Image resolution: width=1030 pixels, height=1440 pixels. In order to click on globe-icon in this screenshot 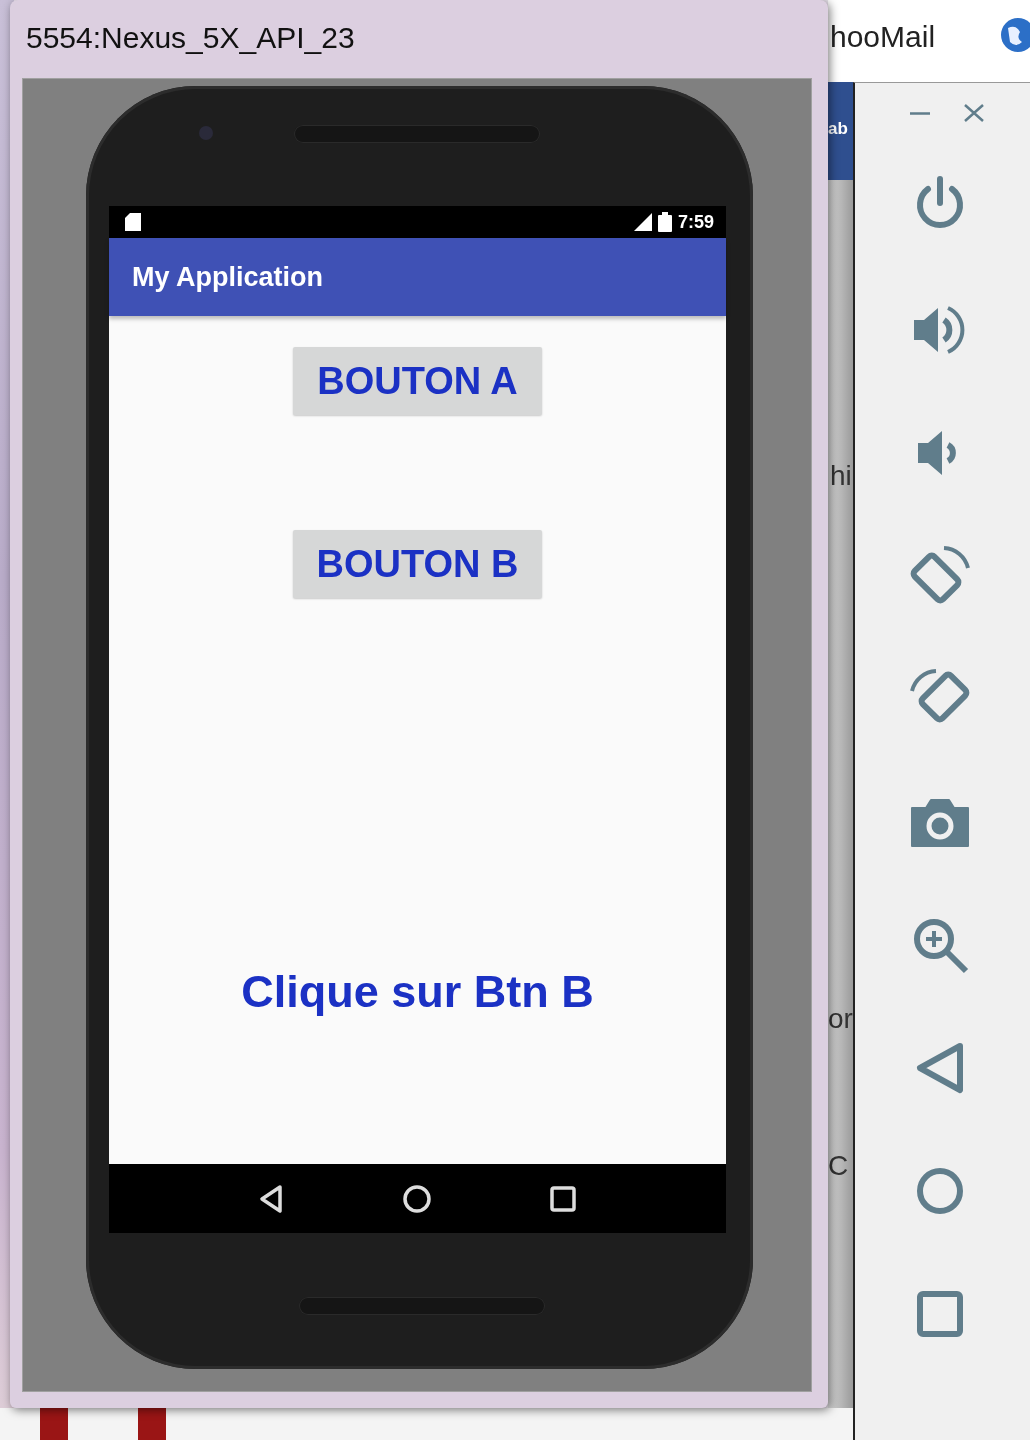, I will do `click(1014, 35)`.